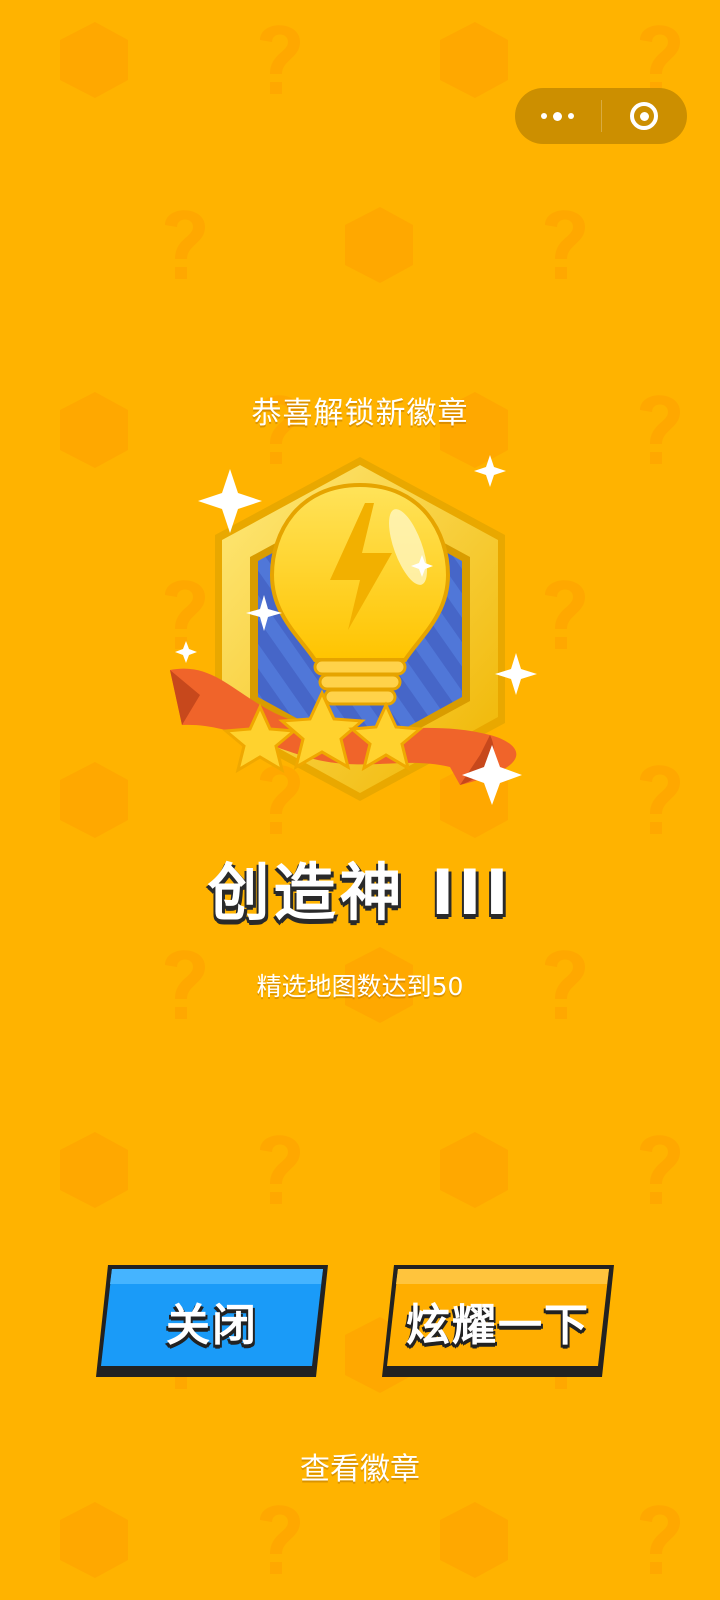  What do you see at coordinates (353, 630) in the screenshot?
I see `lightbulb-badge-icon` at bounding box center [353, 630].